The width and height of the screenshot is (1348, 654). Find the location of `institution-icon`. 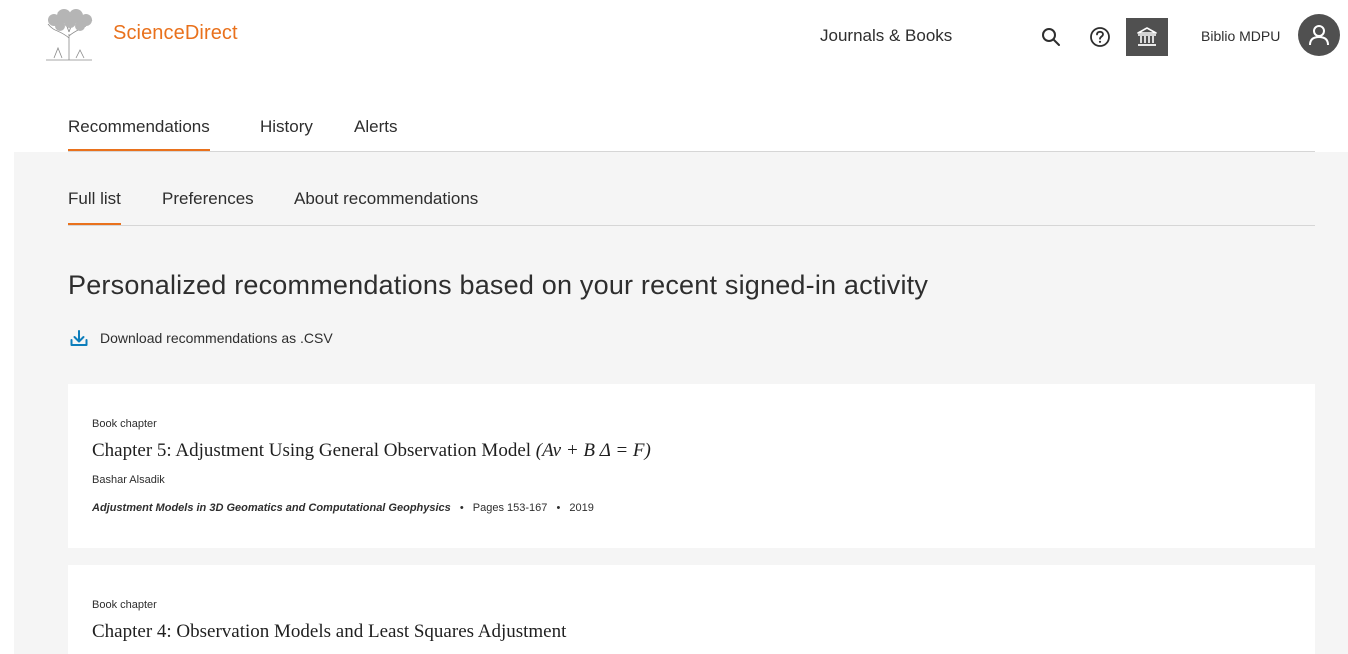

institution-icon is located at coordinates (1147, 37).